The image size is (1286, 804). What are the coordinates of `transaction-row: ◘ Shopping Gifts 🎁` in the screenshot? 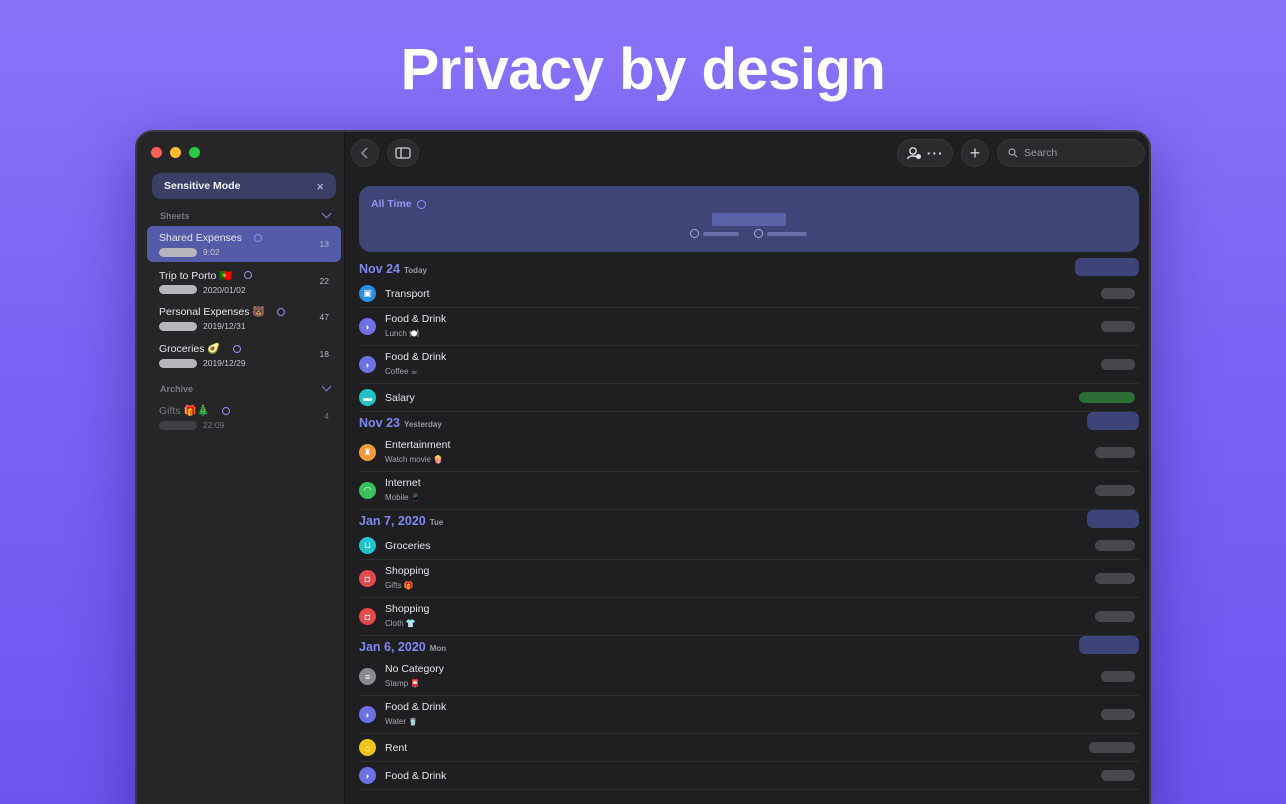 It's located at (749, 579).